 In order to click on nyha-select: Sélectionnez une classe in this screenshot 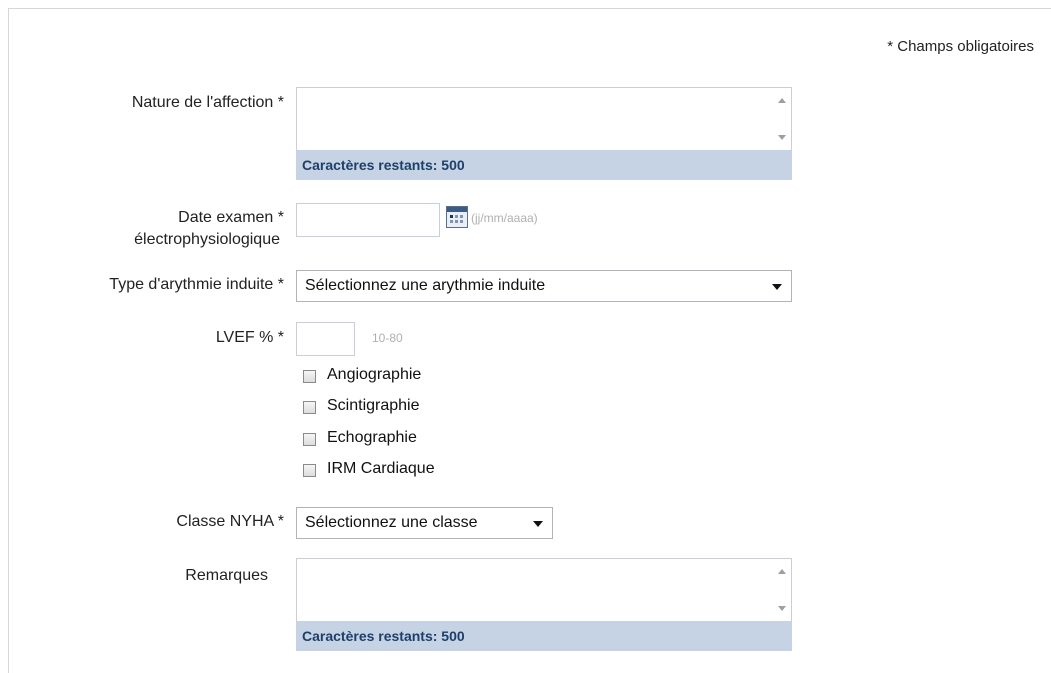, I will do `click(424, 523)`.